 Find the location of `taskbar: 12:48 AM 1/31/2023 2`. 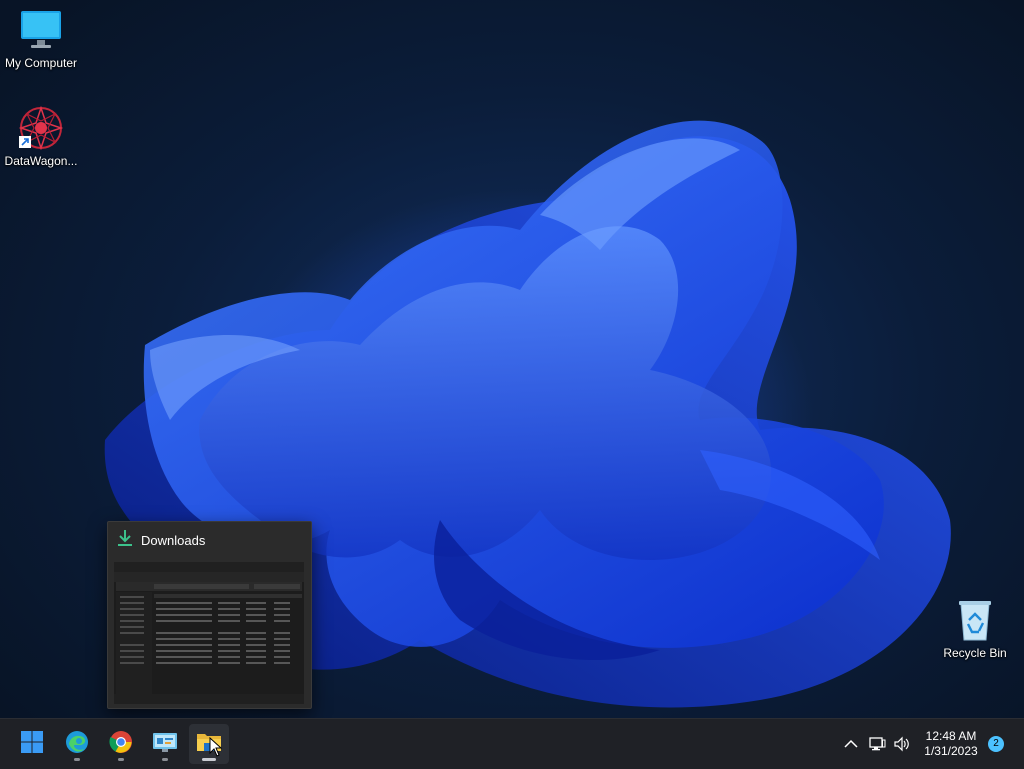

taskbar: 12:48 AM 1/31/2023 2 is located at coordinates (512, 743).